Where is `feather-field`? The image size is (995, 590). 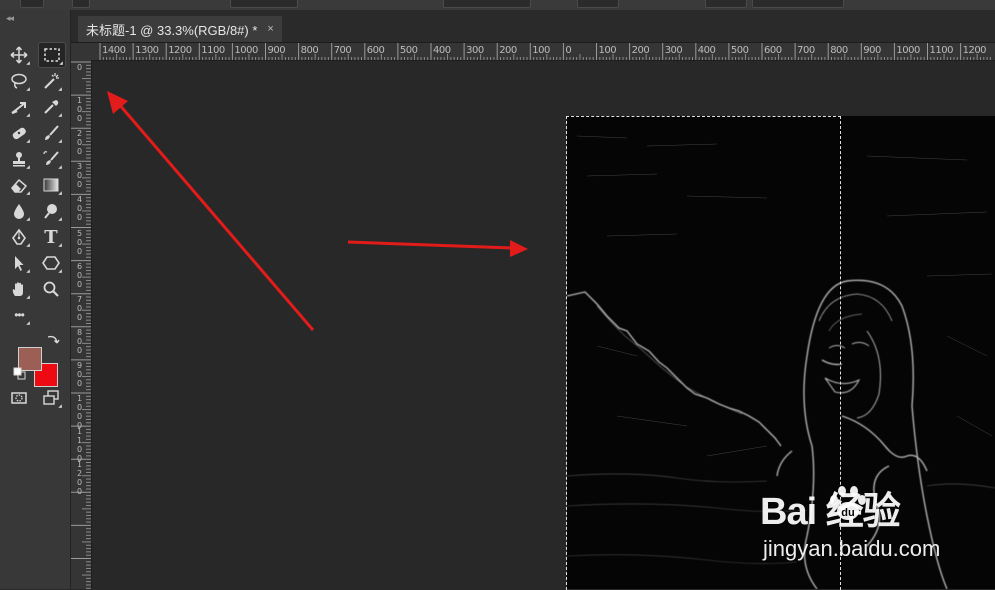 feather-field is located at coordinates (264, 4).